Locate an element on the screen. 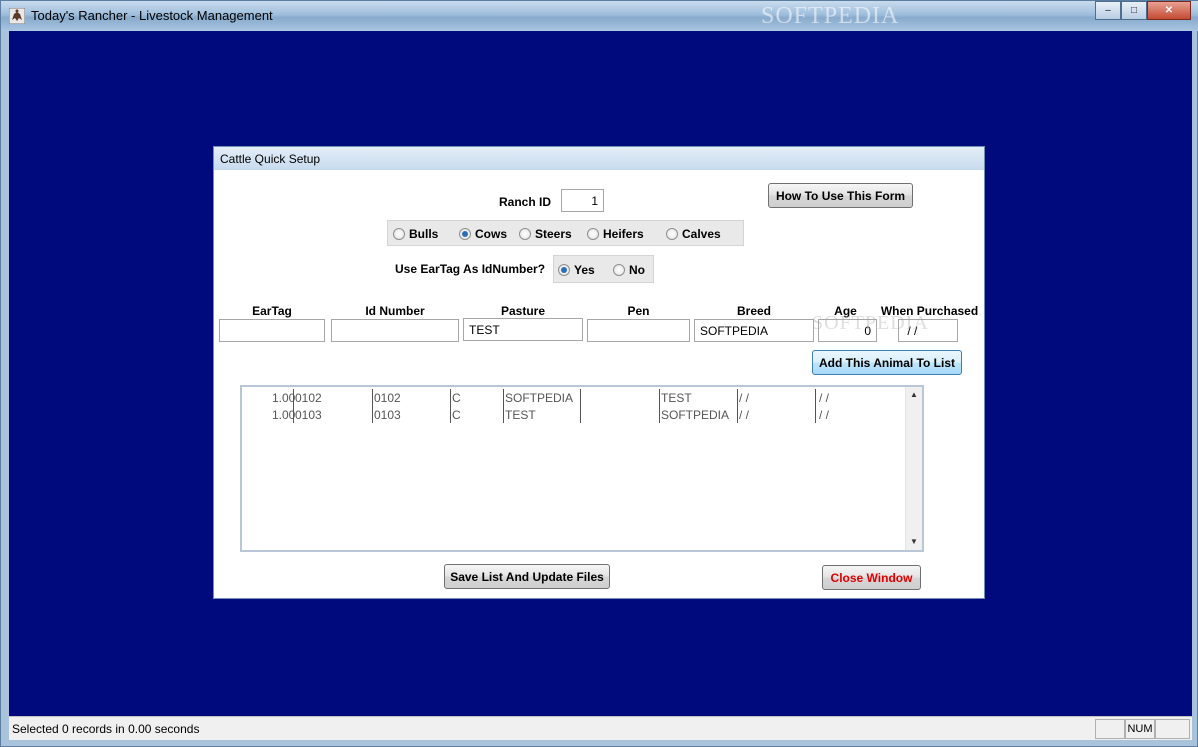  id-number-column-label: Id Number is located at coordinates (395, 311).